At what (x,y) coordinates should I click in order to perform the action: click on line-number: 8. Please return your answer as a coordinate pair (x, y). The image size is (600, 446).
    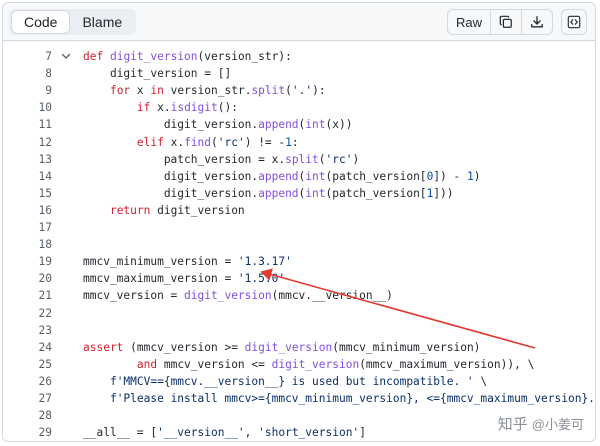
    Looking at the image, I should click on (27, 73).